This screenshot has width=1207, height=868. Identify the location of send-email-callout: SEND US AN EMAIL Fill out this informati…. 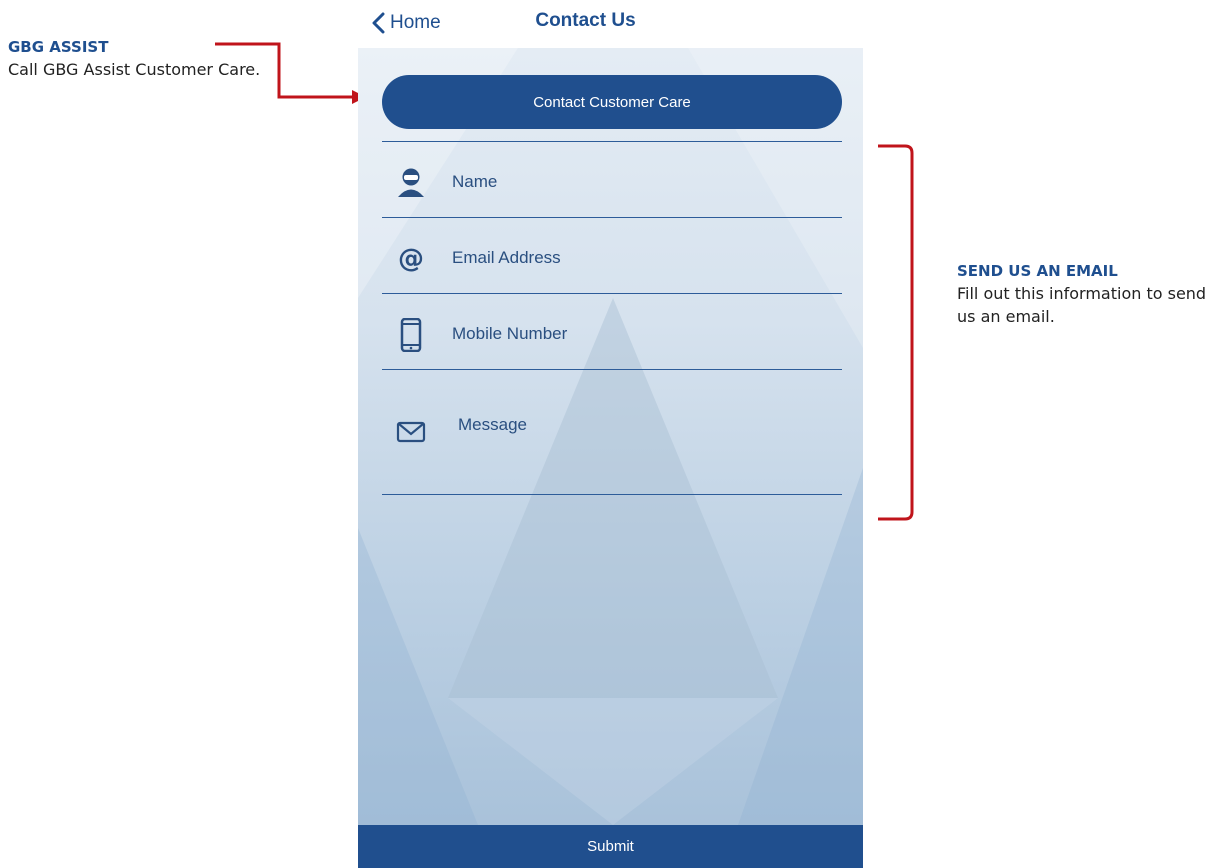
(1082, 295).